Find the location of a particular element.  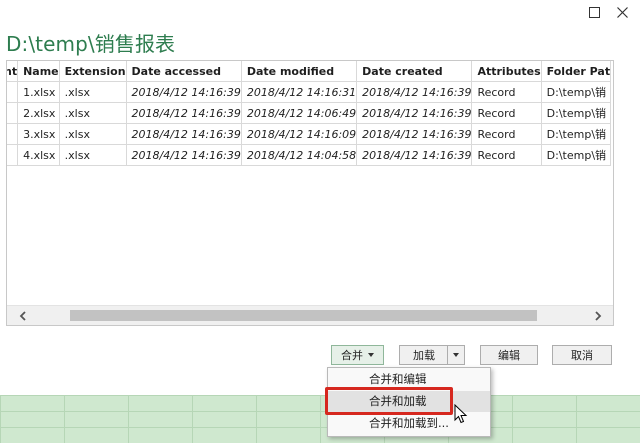

edit-button: 编辑 is located at coordinates (509, 355).